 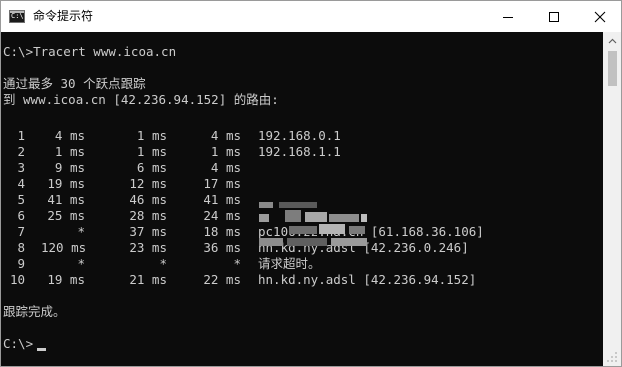 I want to click on hop-number: 4, so click(x=21, y=183).